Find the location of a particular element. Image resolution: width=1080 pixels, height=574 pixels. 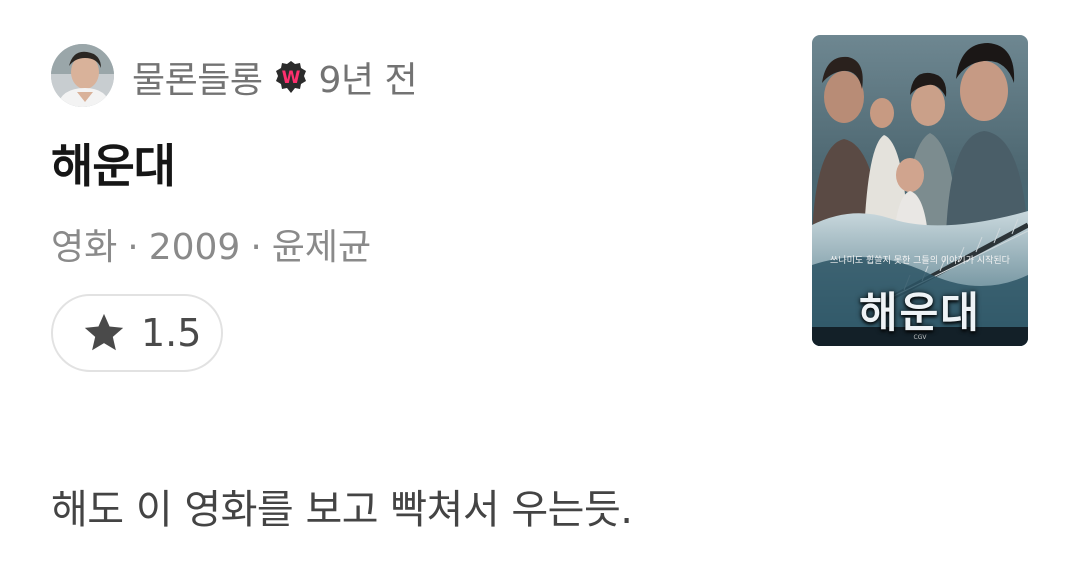

rating-badge: 1.5 is located at coordinates (137, 333).